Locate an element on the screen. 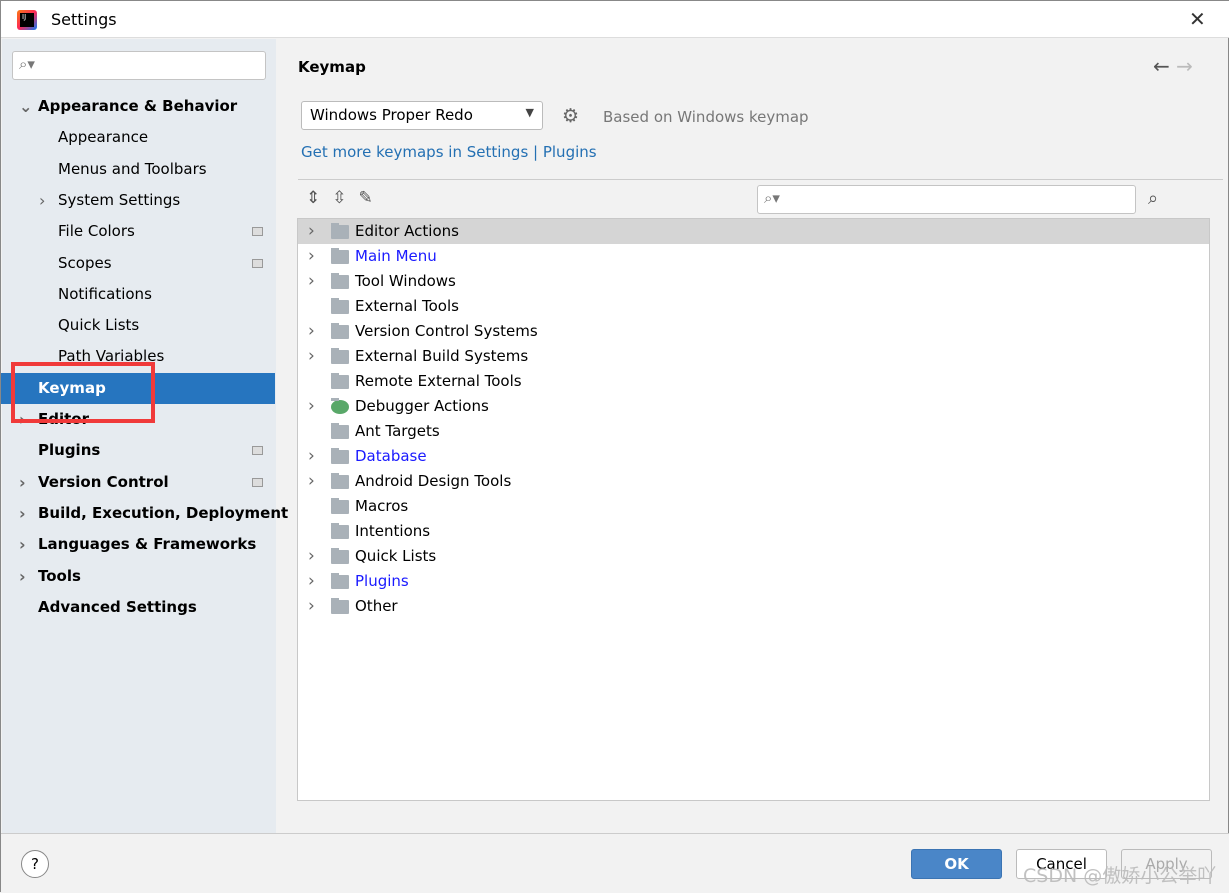  tree-row: › Debugger Actions is located at coordinates (753, 406).